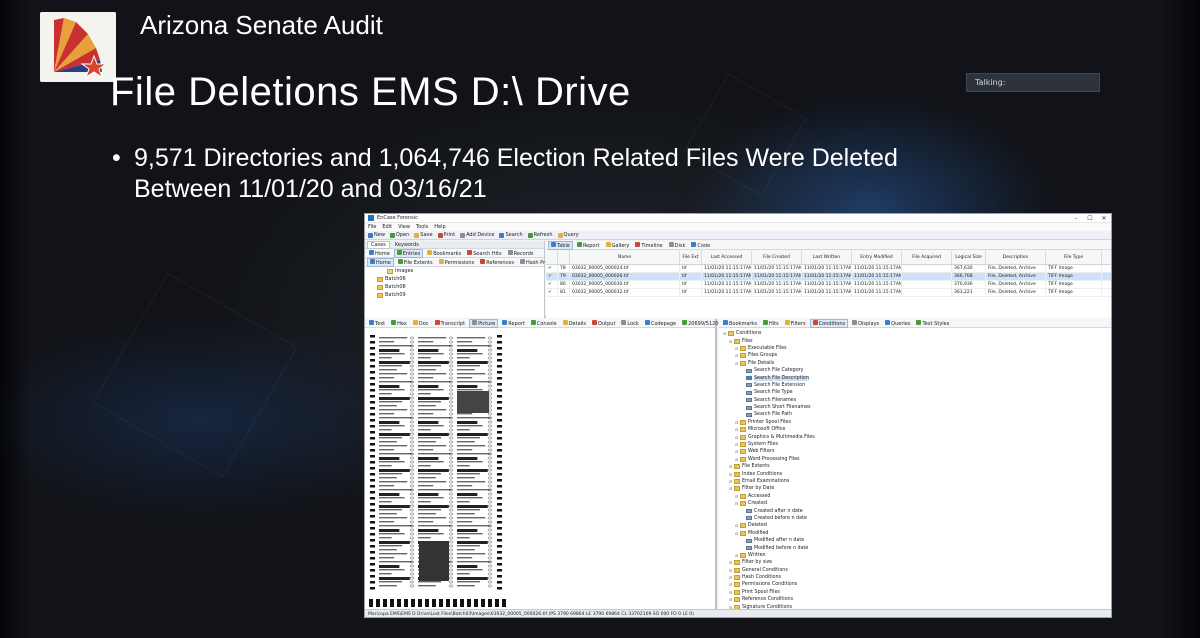 The width and height of the screenshot is (1200, 638). I want to click on tab-file-extents: File Extents, so click(415, 262).